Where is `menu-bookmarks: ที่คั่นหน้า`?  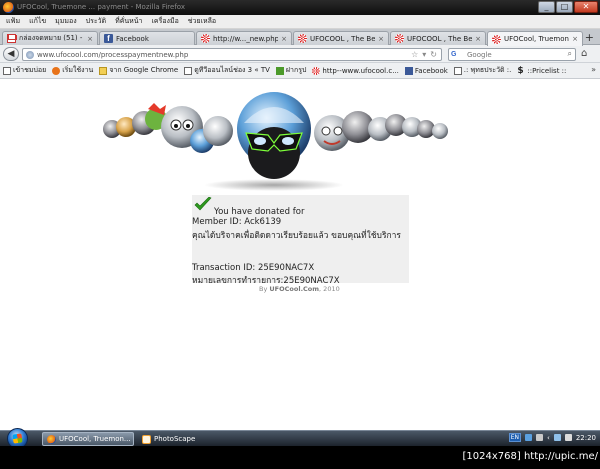 menu-bookmarks: ที่คั่นหน้า is located at coordinates (128, 21).